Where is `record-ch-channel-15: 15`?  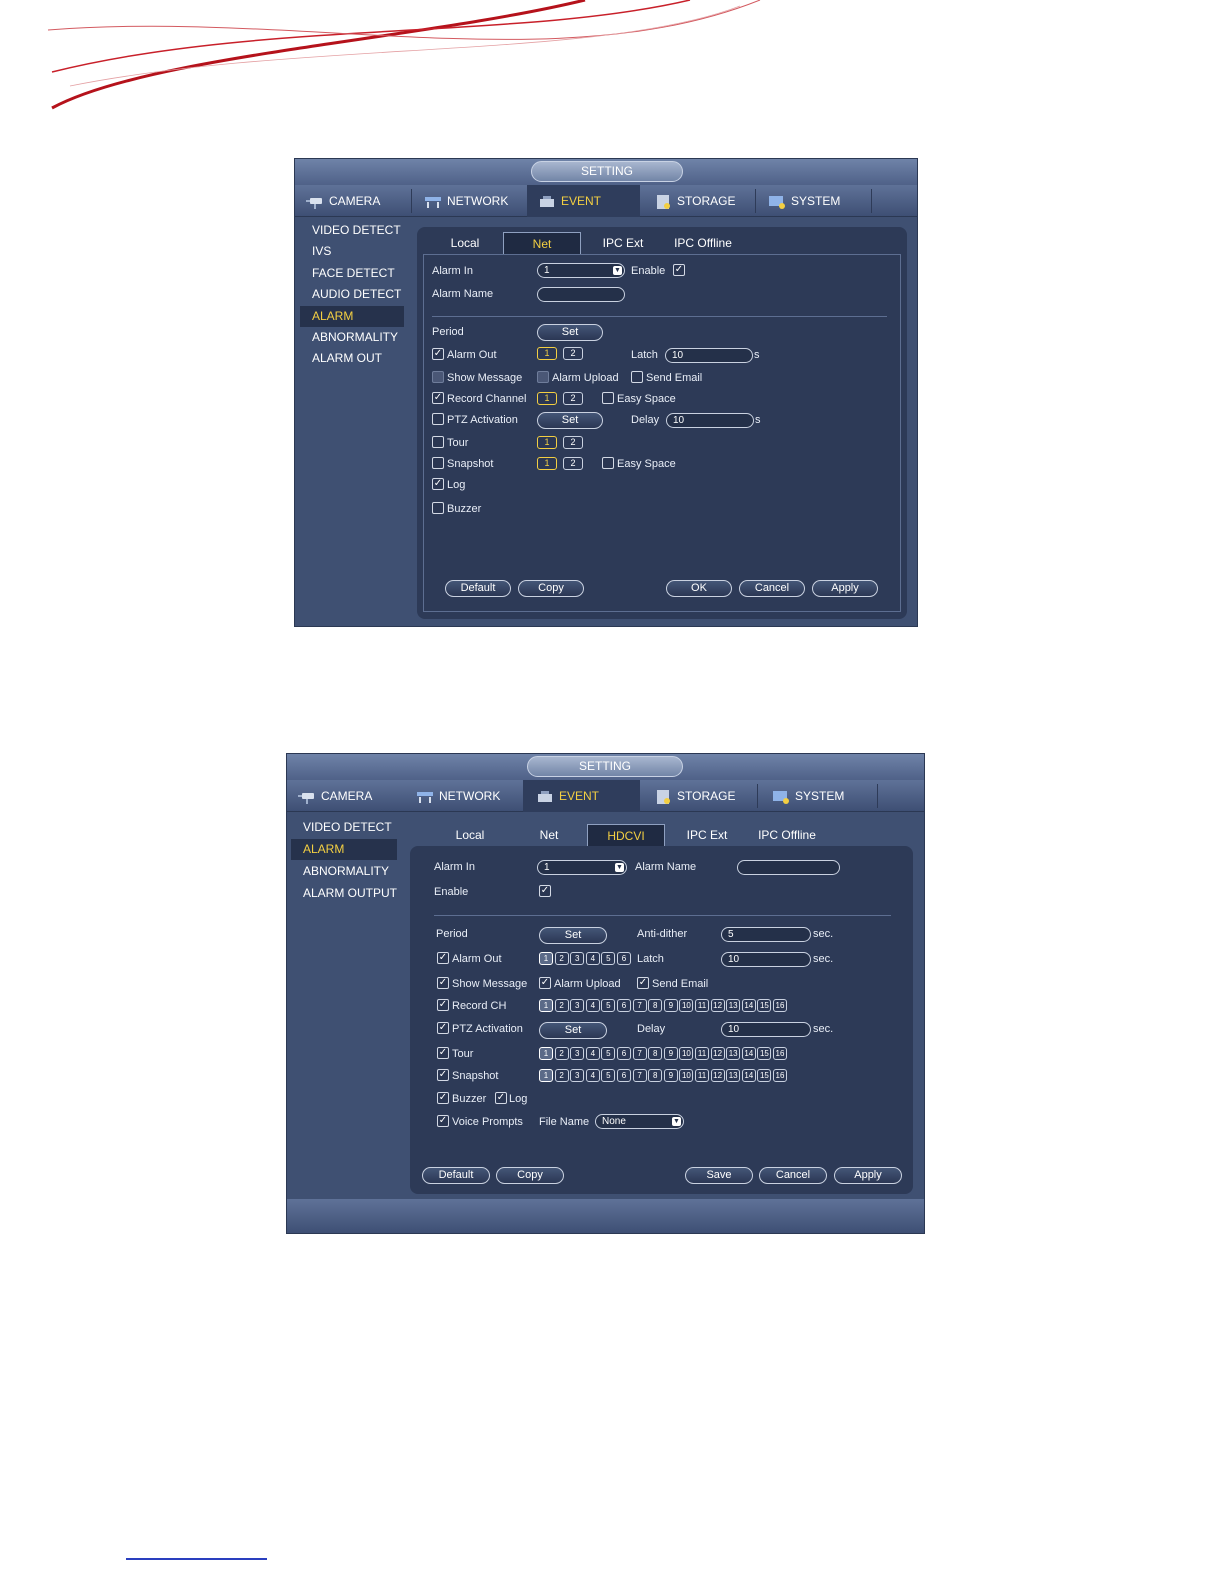 record-ch-channel-15: 15 is located at coordinates (764, 1005).